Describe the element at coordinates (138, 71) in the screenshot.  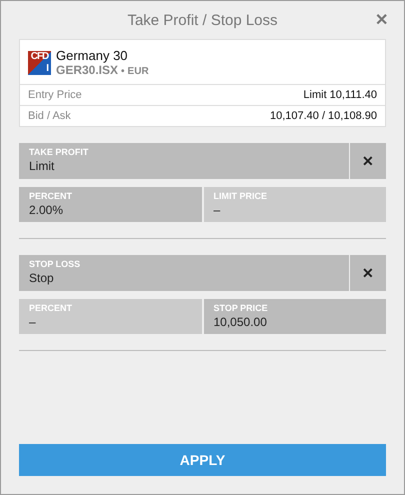
I see `currency-label: EUR` at that location.